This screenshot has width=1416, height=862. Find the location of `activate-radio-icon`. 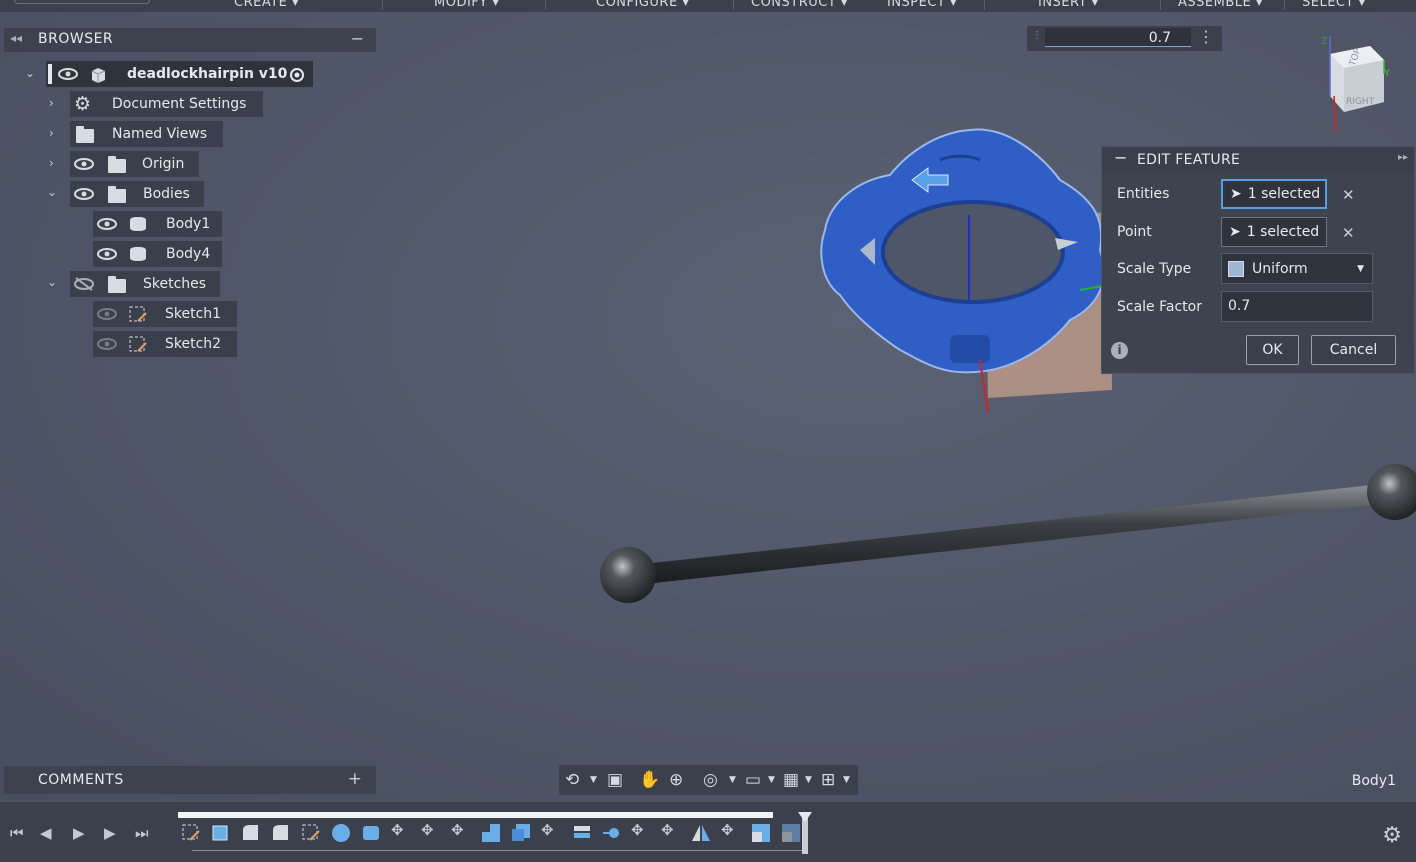

activate-radio-icon is located at coordinates (297, 75).